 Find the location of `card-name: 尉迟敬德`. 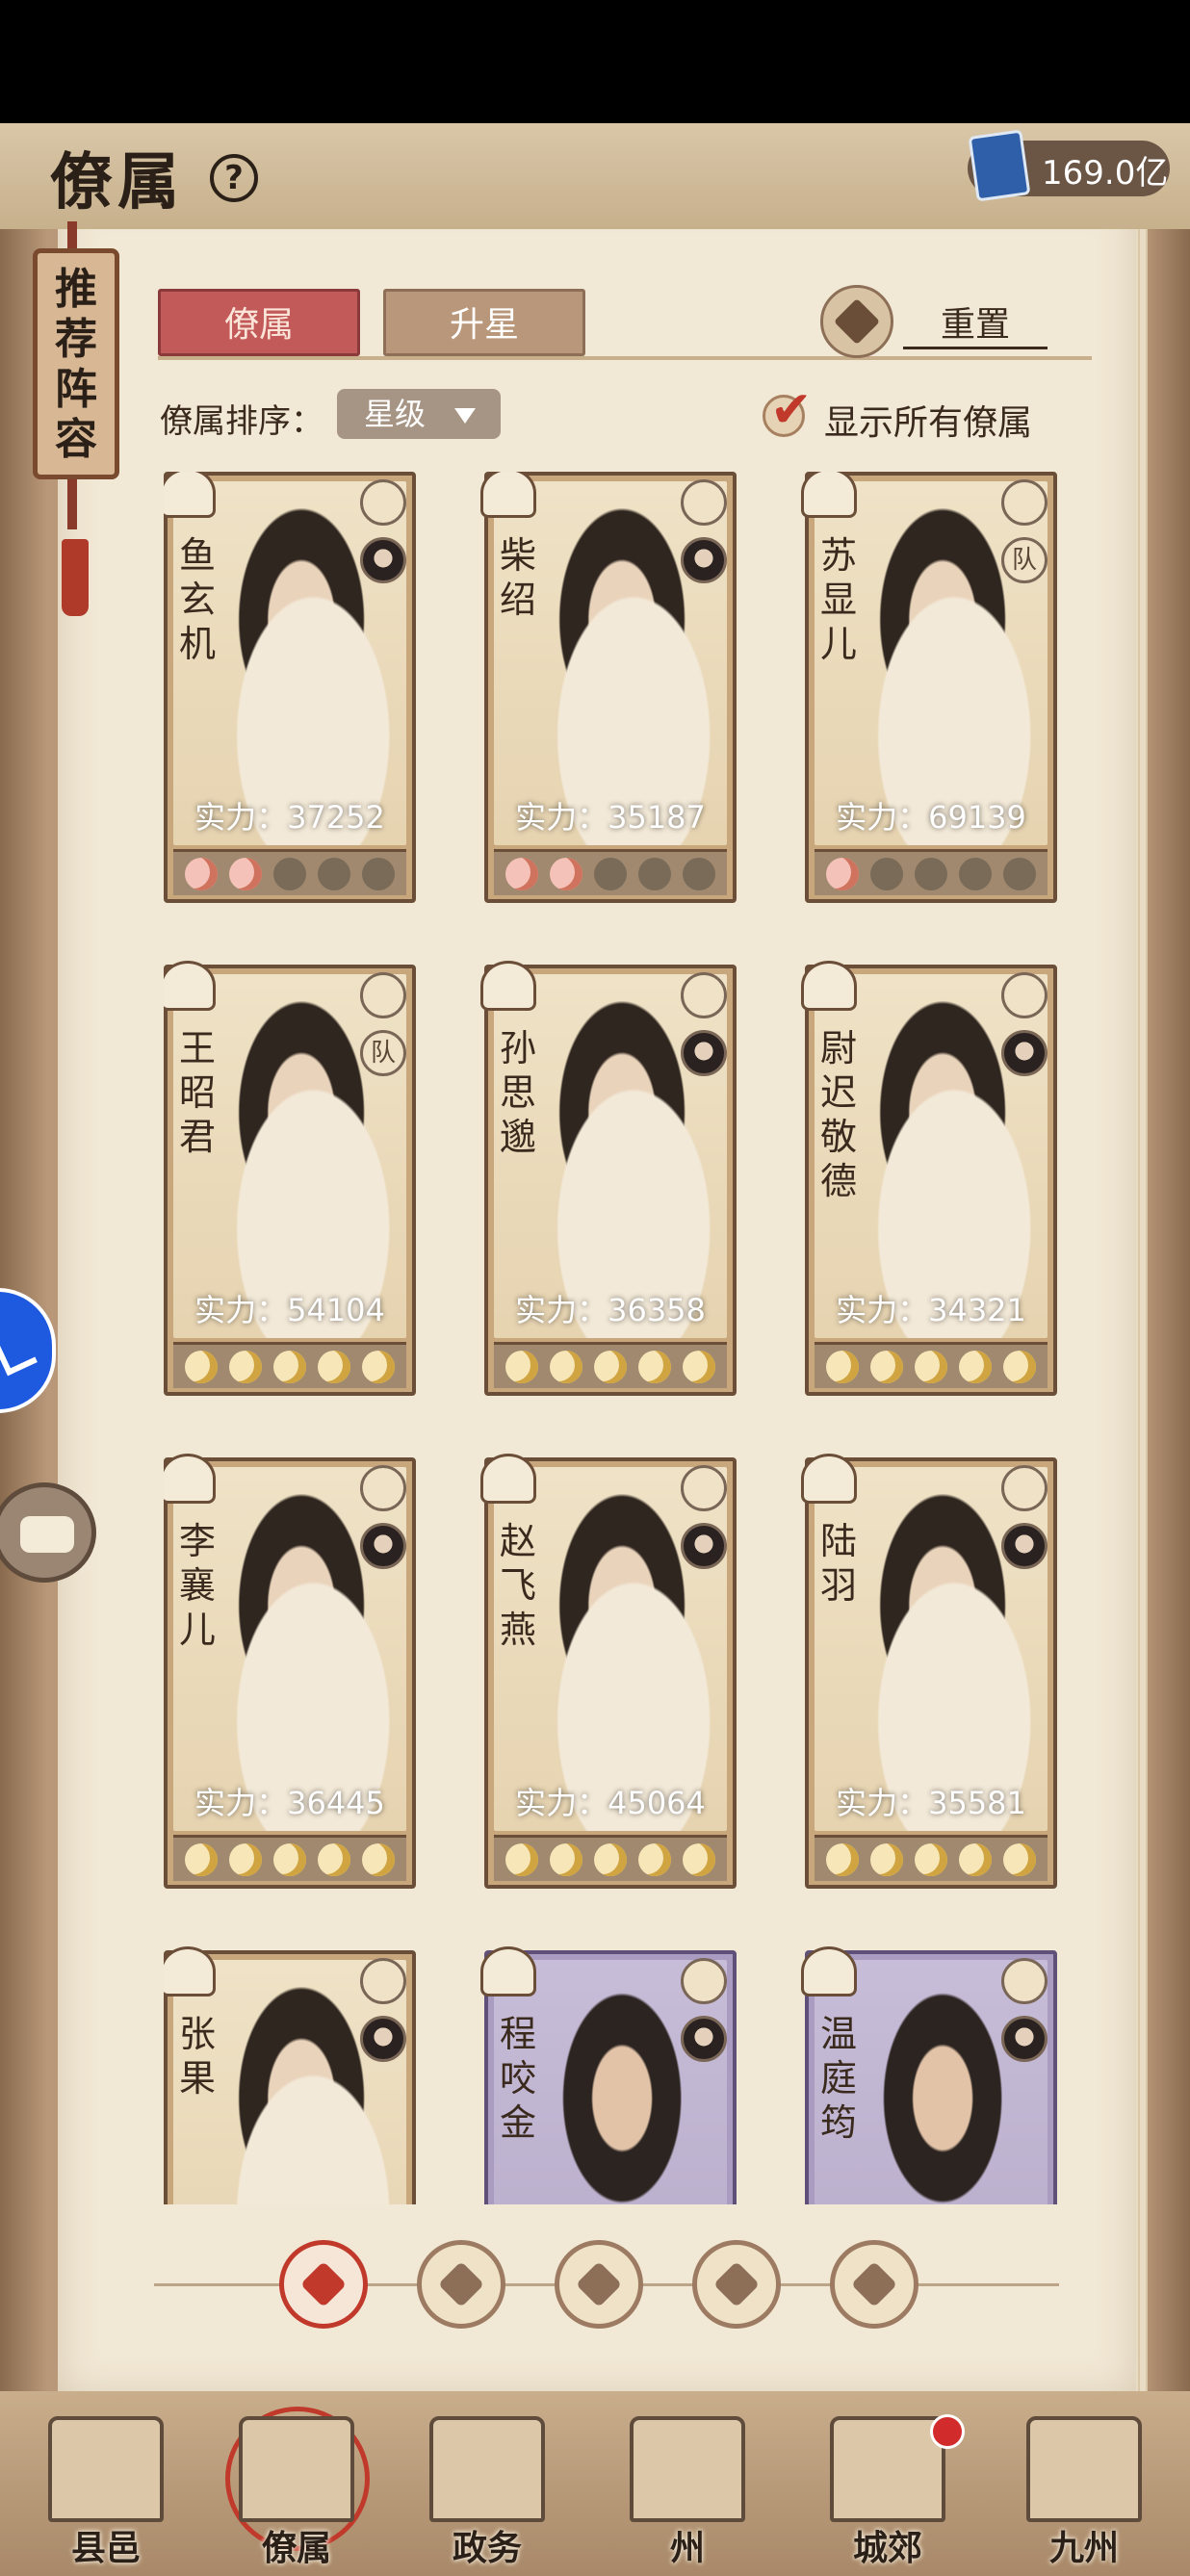

card-name: 尉迟敬德 is located at coordinates (838, 1115).